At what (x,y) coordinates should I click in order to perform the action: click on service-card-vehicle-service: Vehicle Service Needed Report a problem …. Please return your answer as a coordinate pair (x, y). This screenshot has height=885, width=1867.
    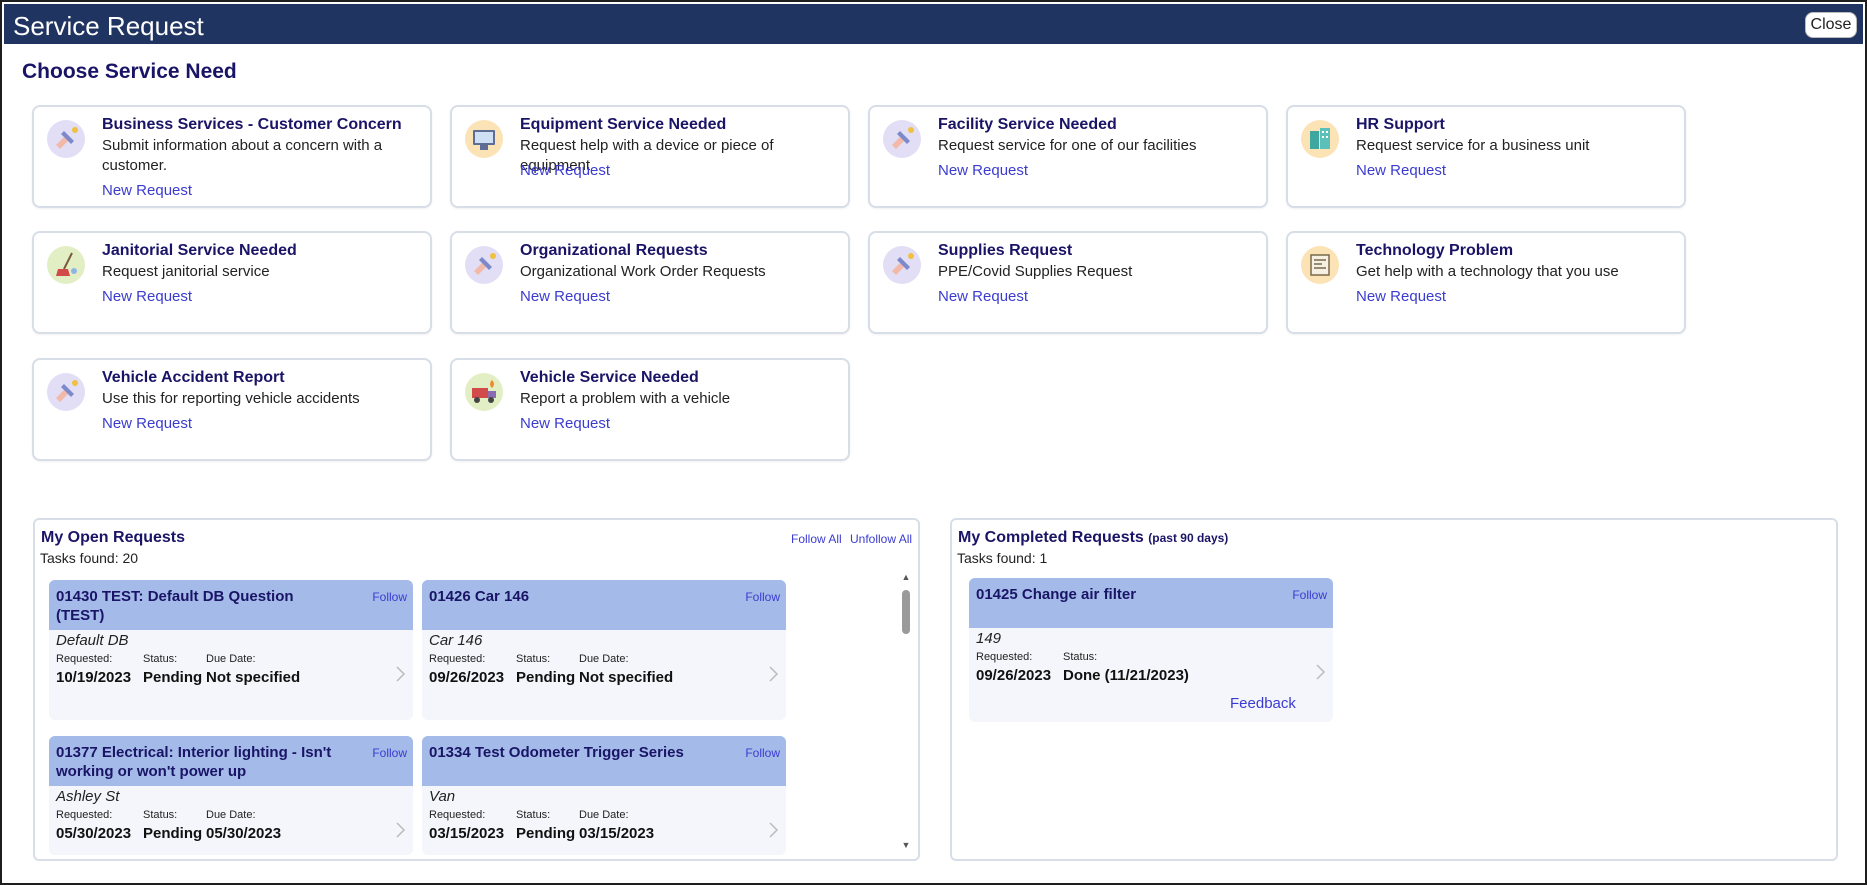
    Looking at the image, I should click on (650, 409).